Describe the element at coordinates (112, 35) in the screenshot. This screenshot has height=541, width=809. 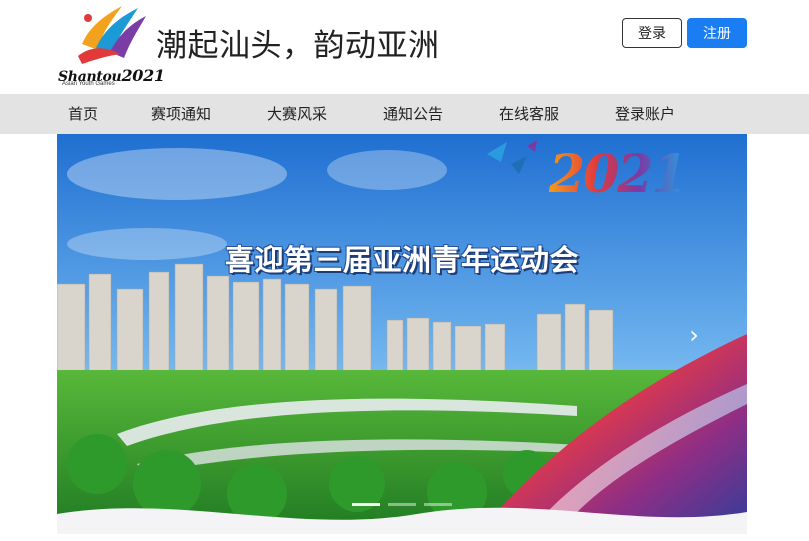
I see `logo-emblem-icon` at that location.